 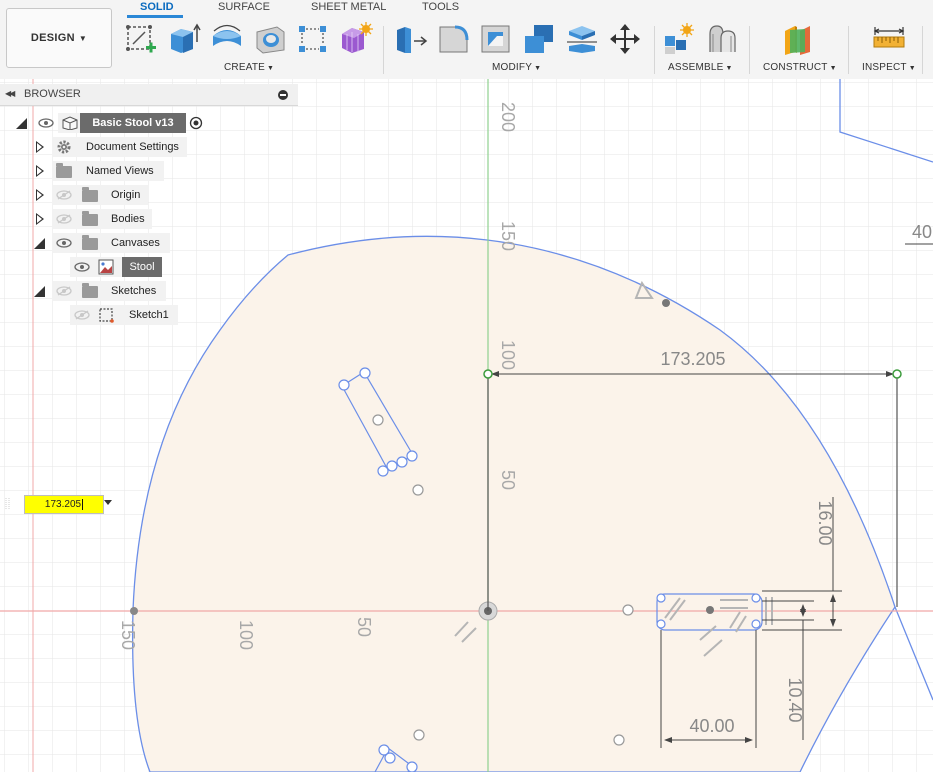 I want to click on ruler-label-h: 100, so click(x=246, y=635).